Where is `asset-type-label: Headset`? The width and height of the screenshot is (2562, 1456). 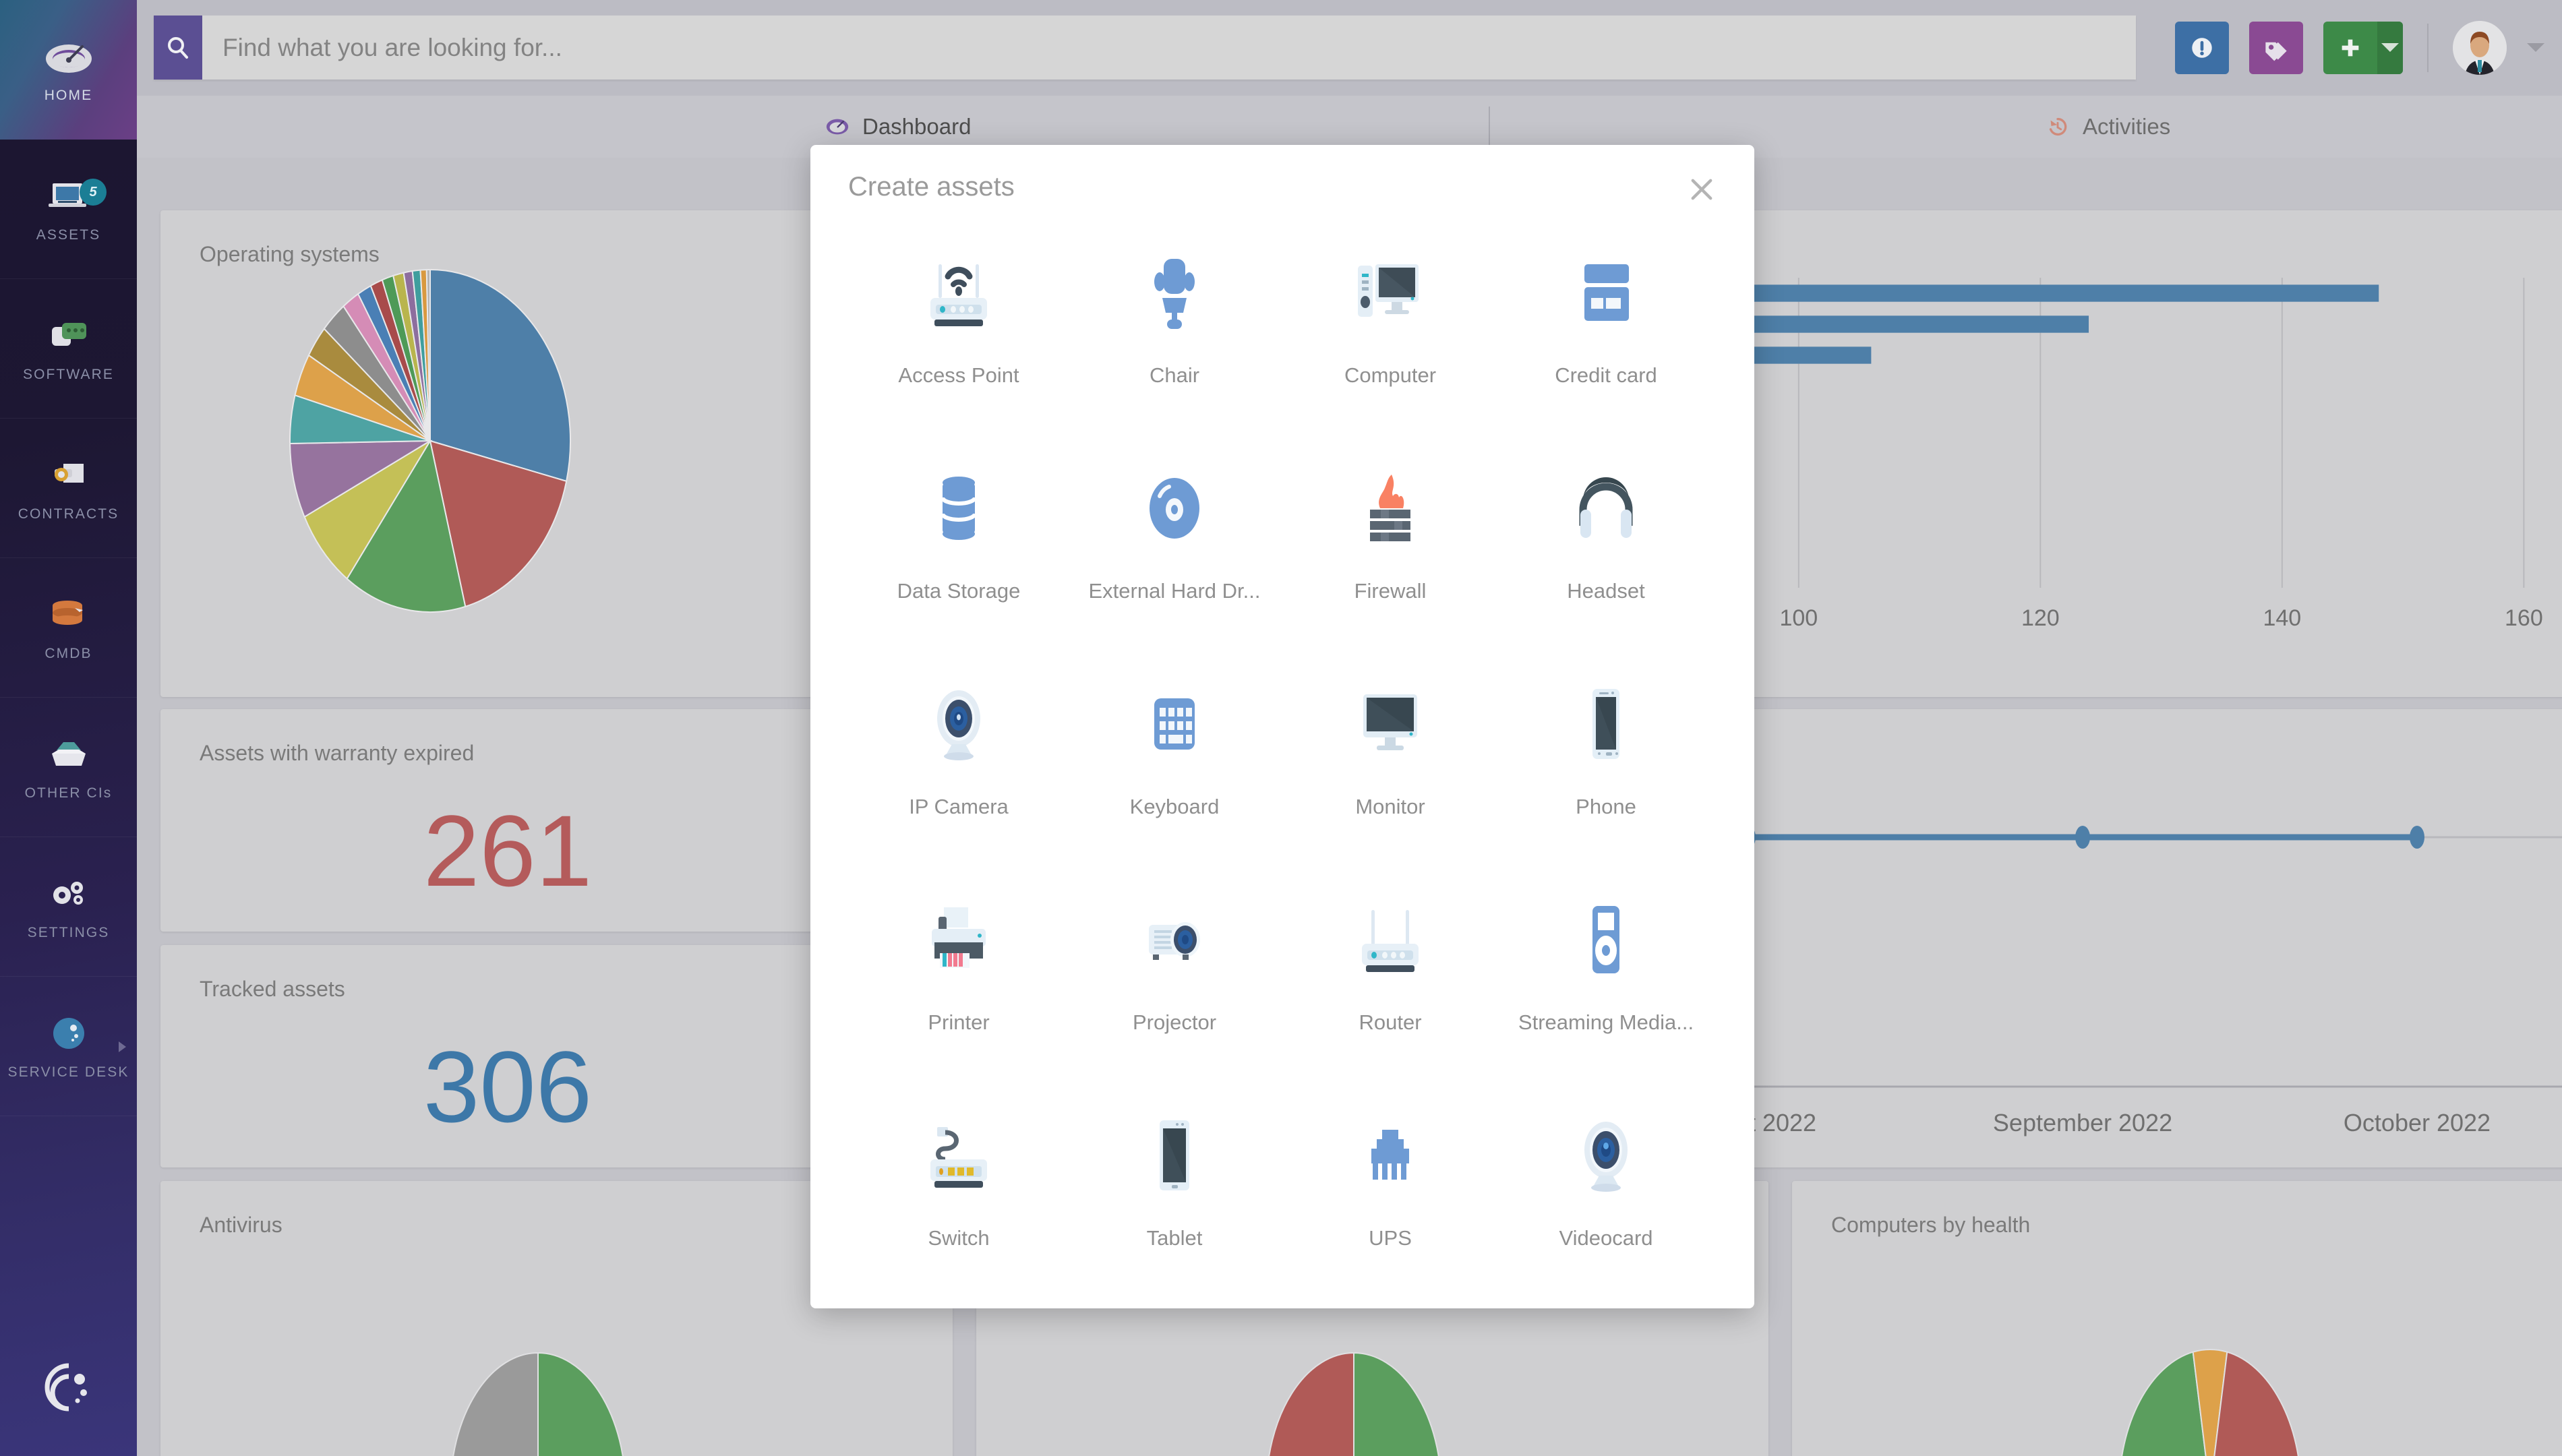 asset-type-label: Headset is located at coordinates (1606, 591).